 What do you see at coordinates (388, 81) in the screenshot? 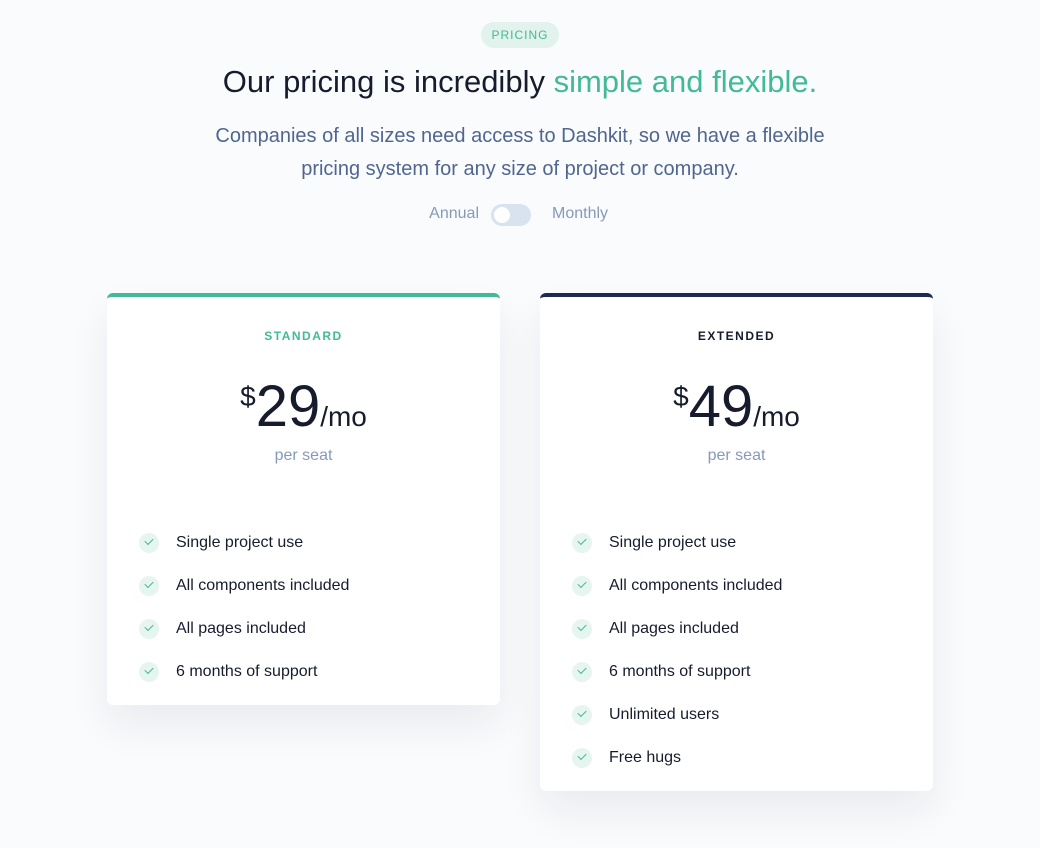
I see `title-main: Our pricing is incredibly` at bounding box center [388, 81].